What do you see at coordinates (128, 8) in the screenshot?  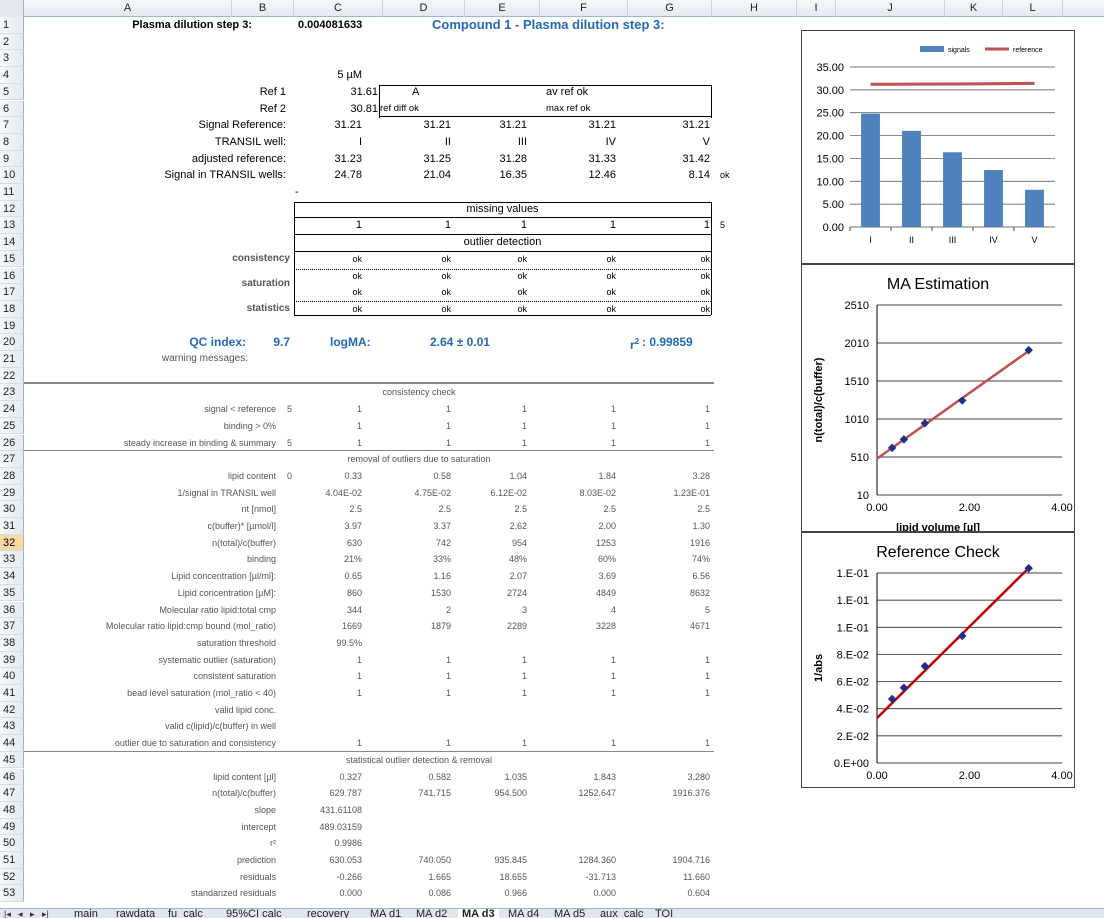 I see `column-header-A: A` at bounding box center [128, 8].